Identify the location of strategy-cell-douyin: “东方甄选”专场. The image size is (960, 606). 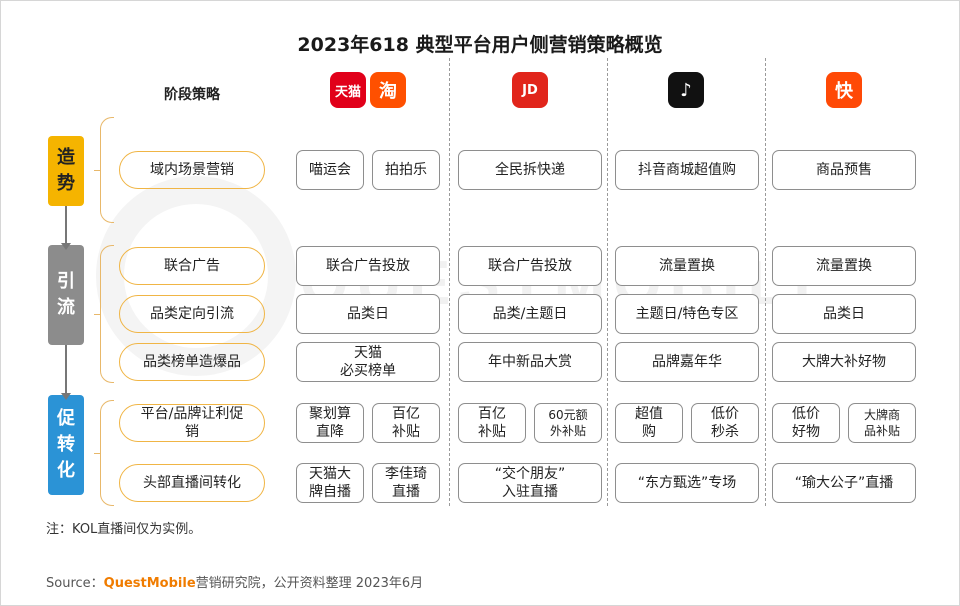
(687, 483).